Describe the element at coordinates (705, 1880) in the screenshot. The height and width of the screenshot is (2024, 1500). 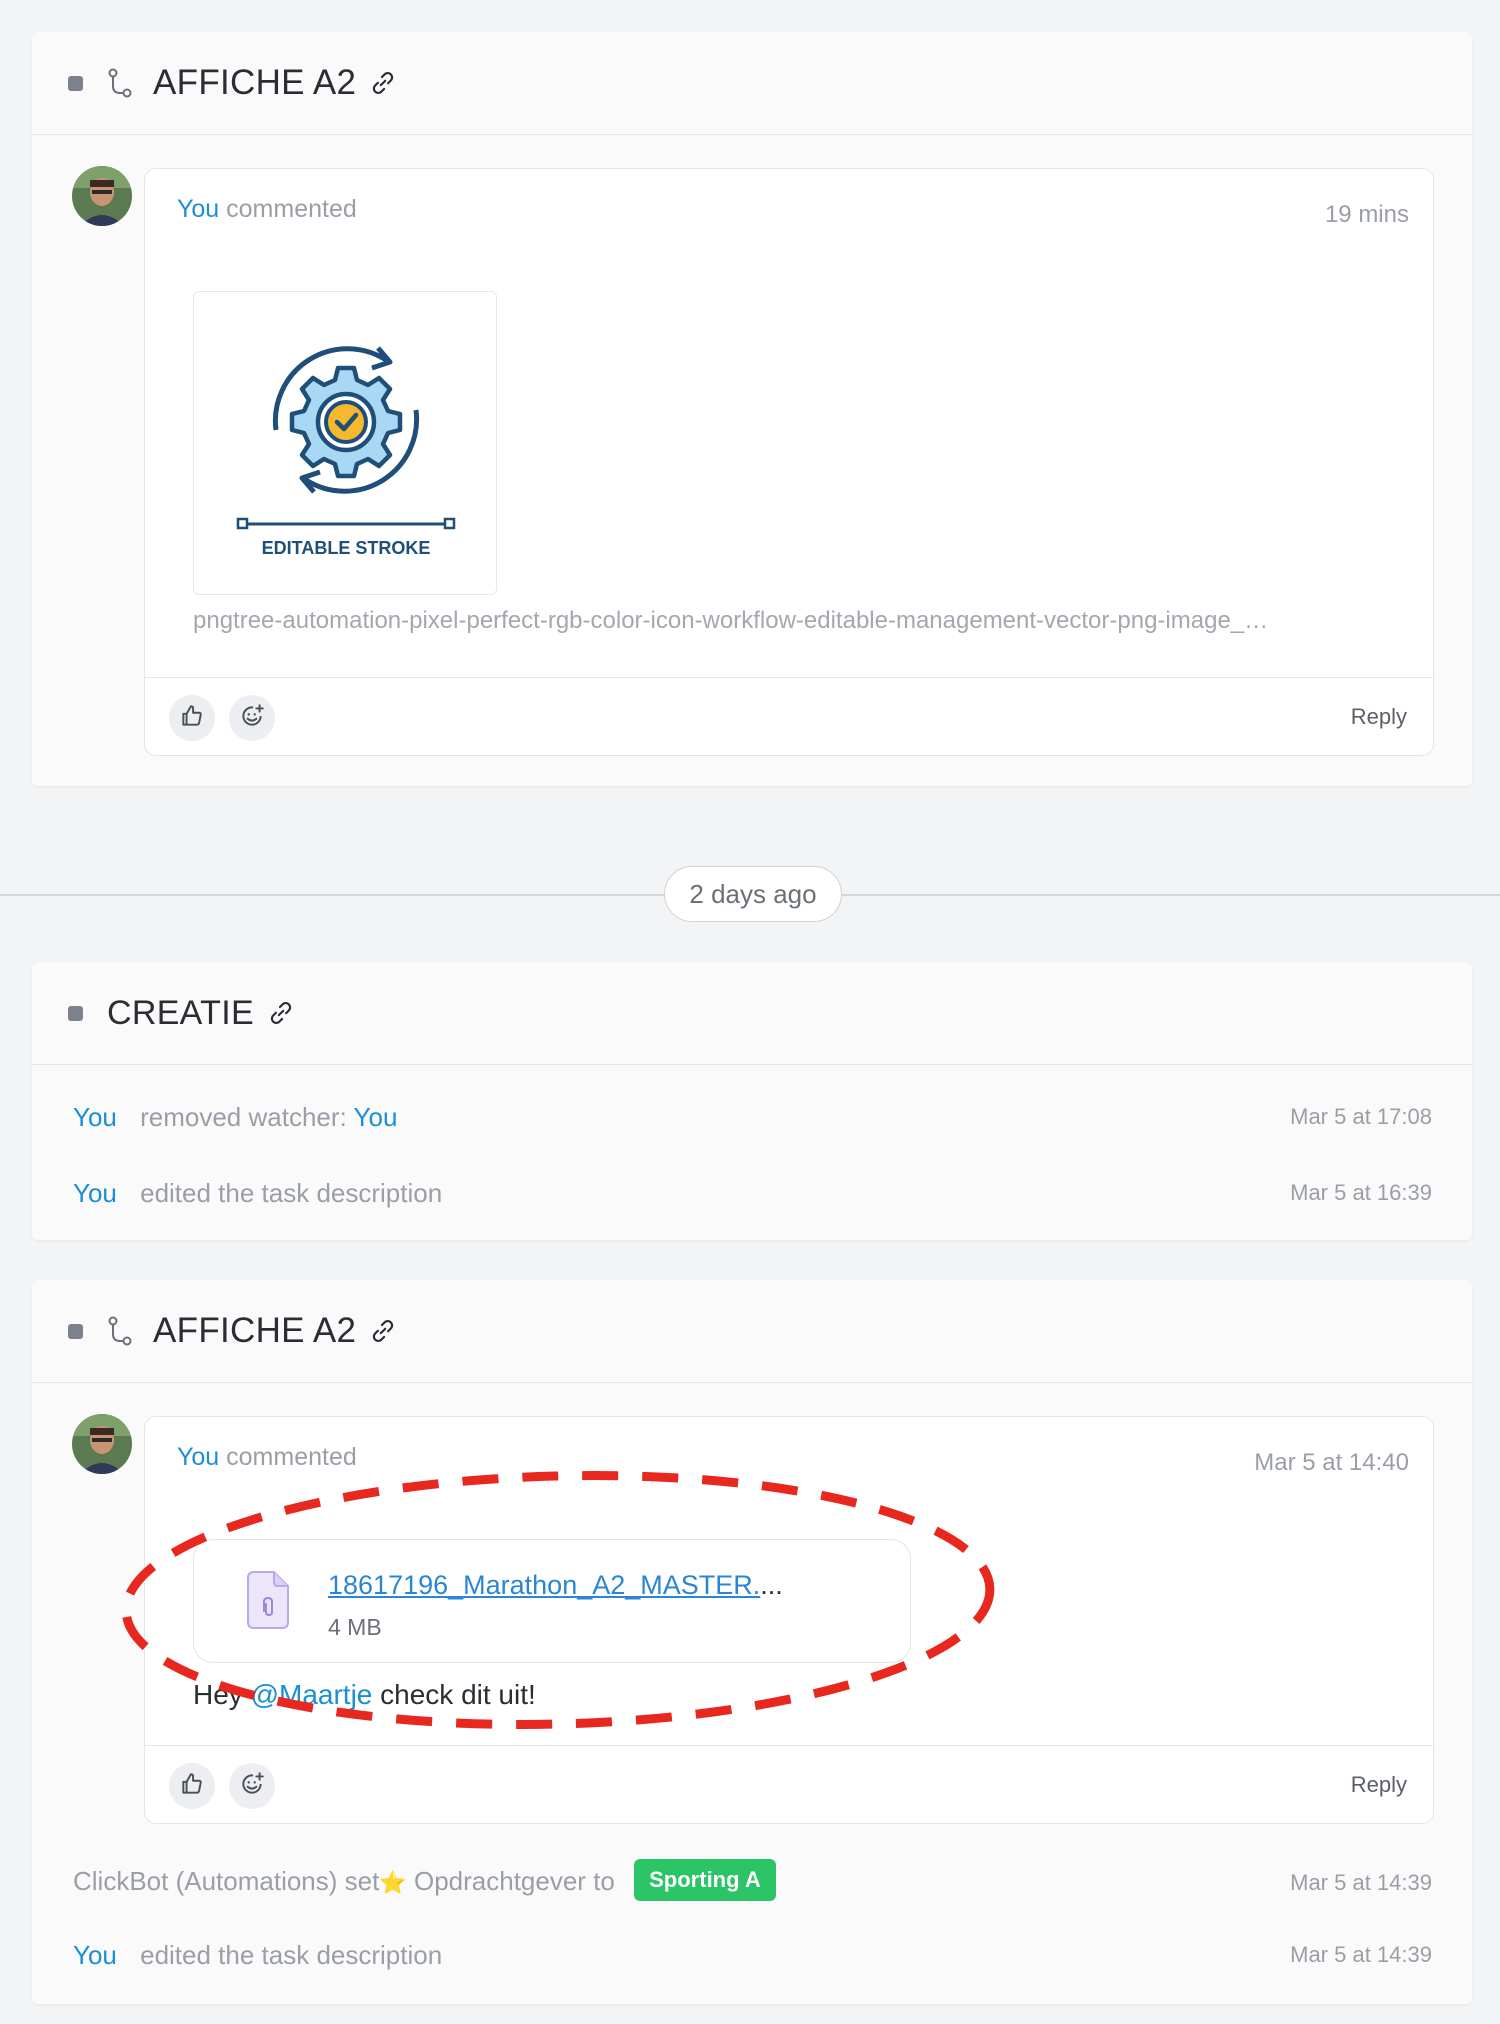
I see `field-value-badge: Sporting A` at that location.